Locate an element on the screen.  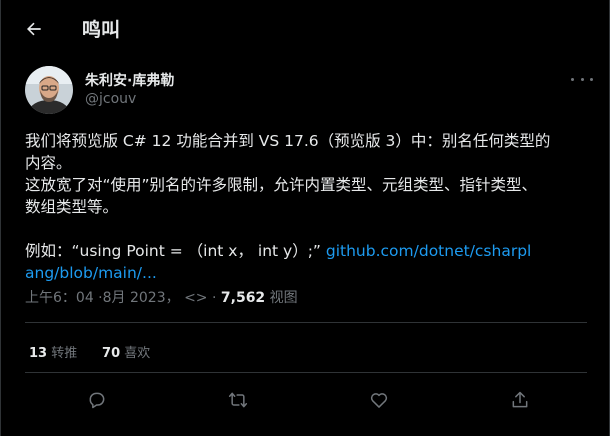
avatar is located at coordinates (49, 90).